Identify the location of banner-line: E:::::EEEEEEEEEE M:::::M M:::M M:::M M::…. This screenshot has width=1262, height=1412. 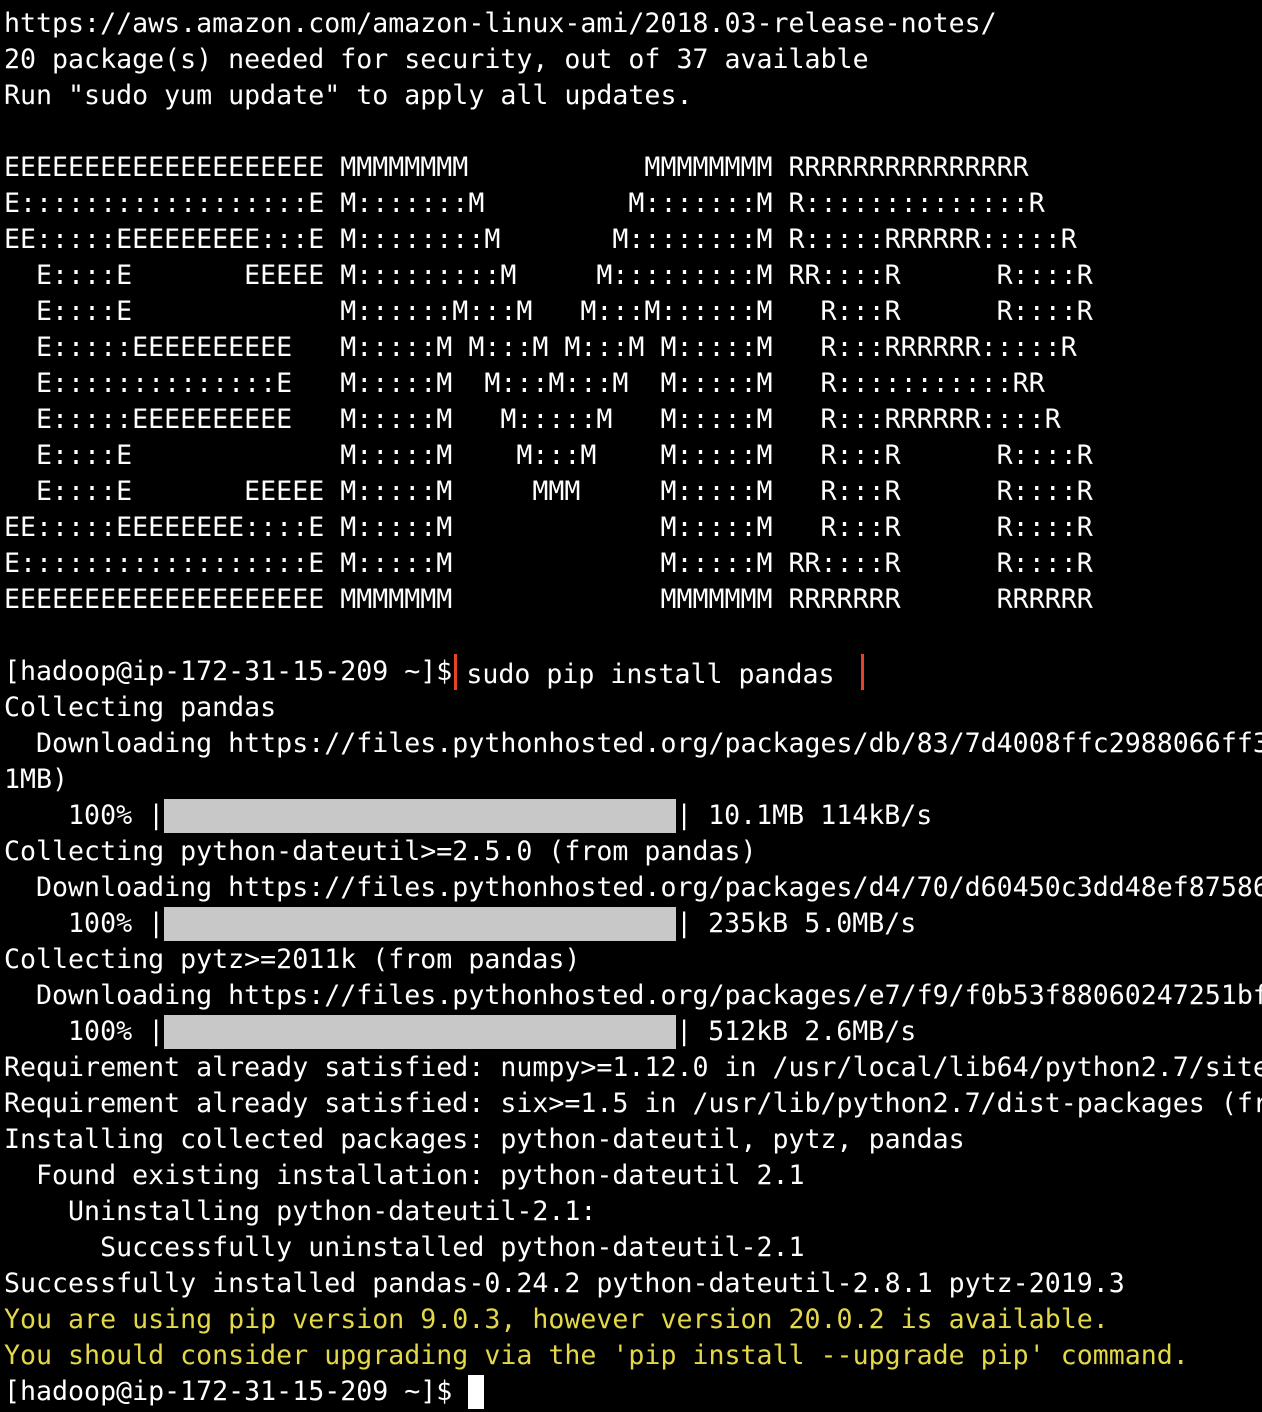
(540, 347).